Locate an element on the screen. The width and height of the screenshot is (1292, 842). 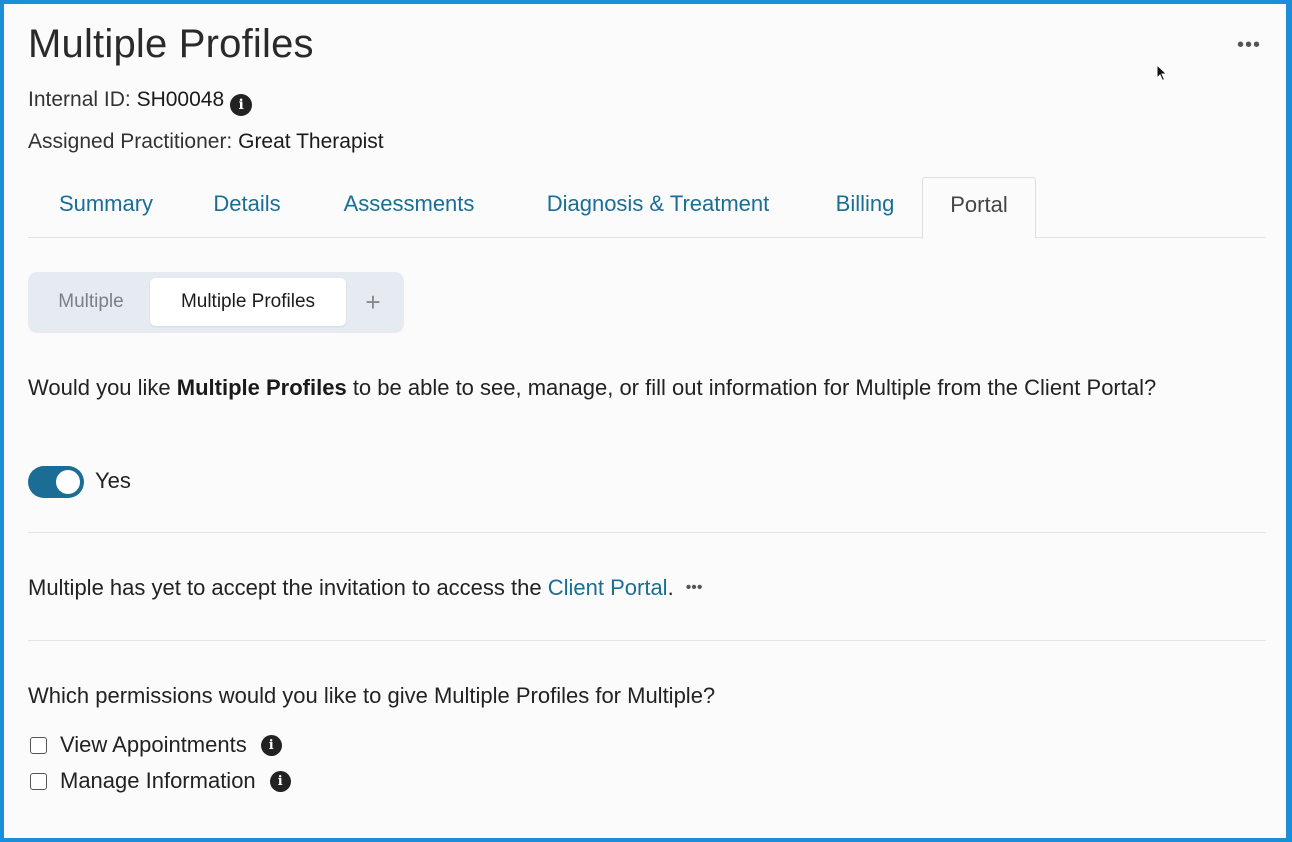
question-text-1: Would you like is located at coordinates (102, 387).